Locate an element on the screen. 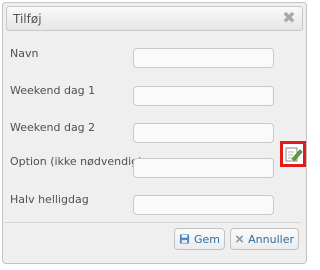 The width and height of the screenshot is (320, 270). close-icon: ✖ is located at coordinates (289, 18).